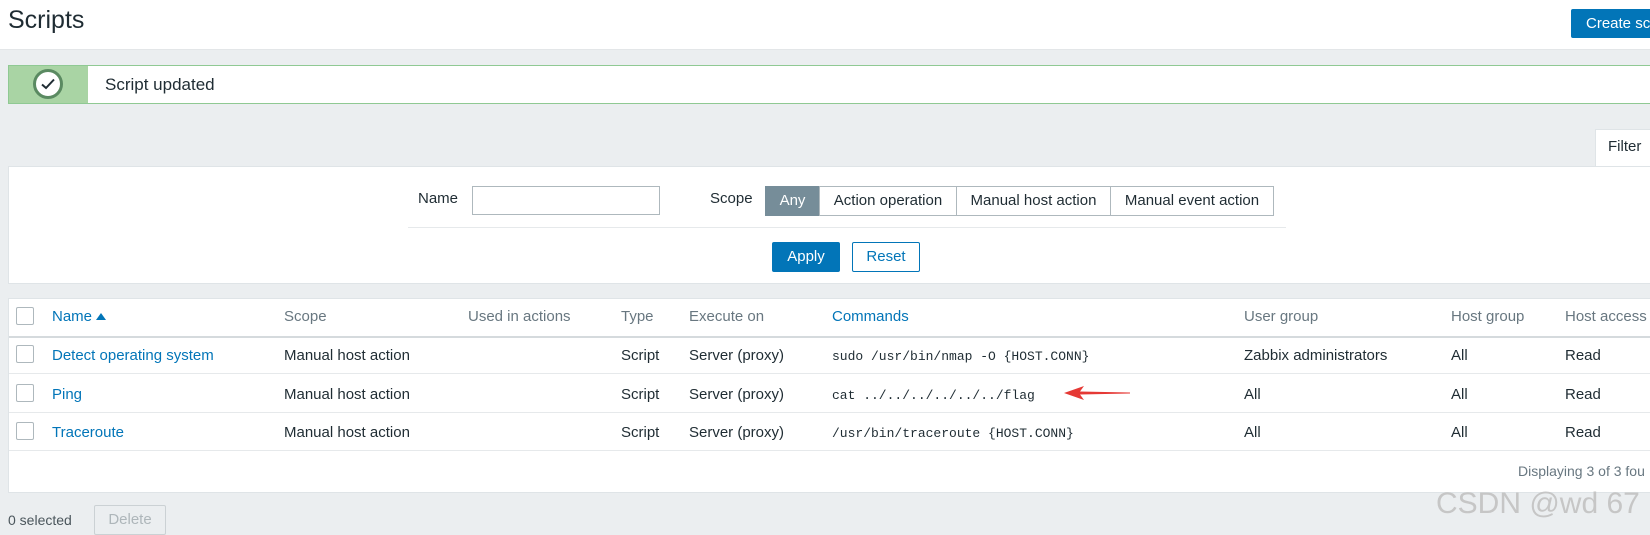  Describe the element at coordinates (806, 257) in the screenshot. I see `apply-button: Apply` at that location.